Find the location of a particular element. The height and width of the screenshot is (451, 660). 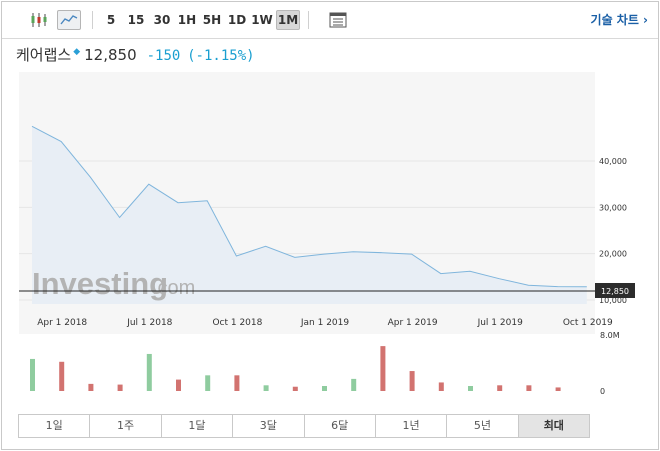

volume-zero-label: 0 is located at coordinates (602, 391).